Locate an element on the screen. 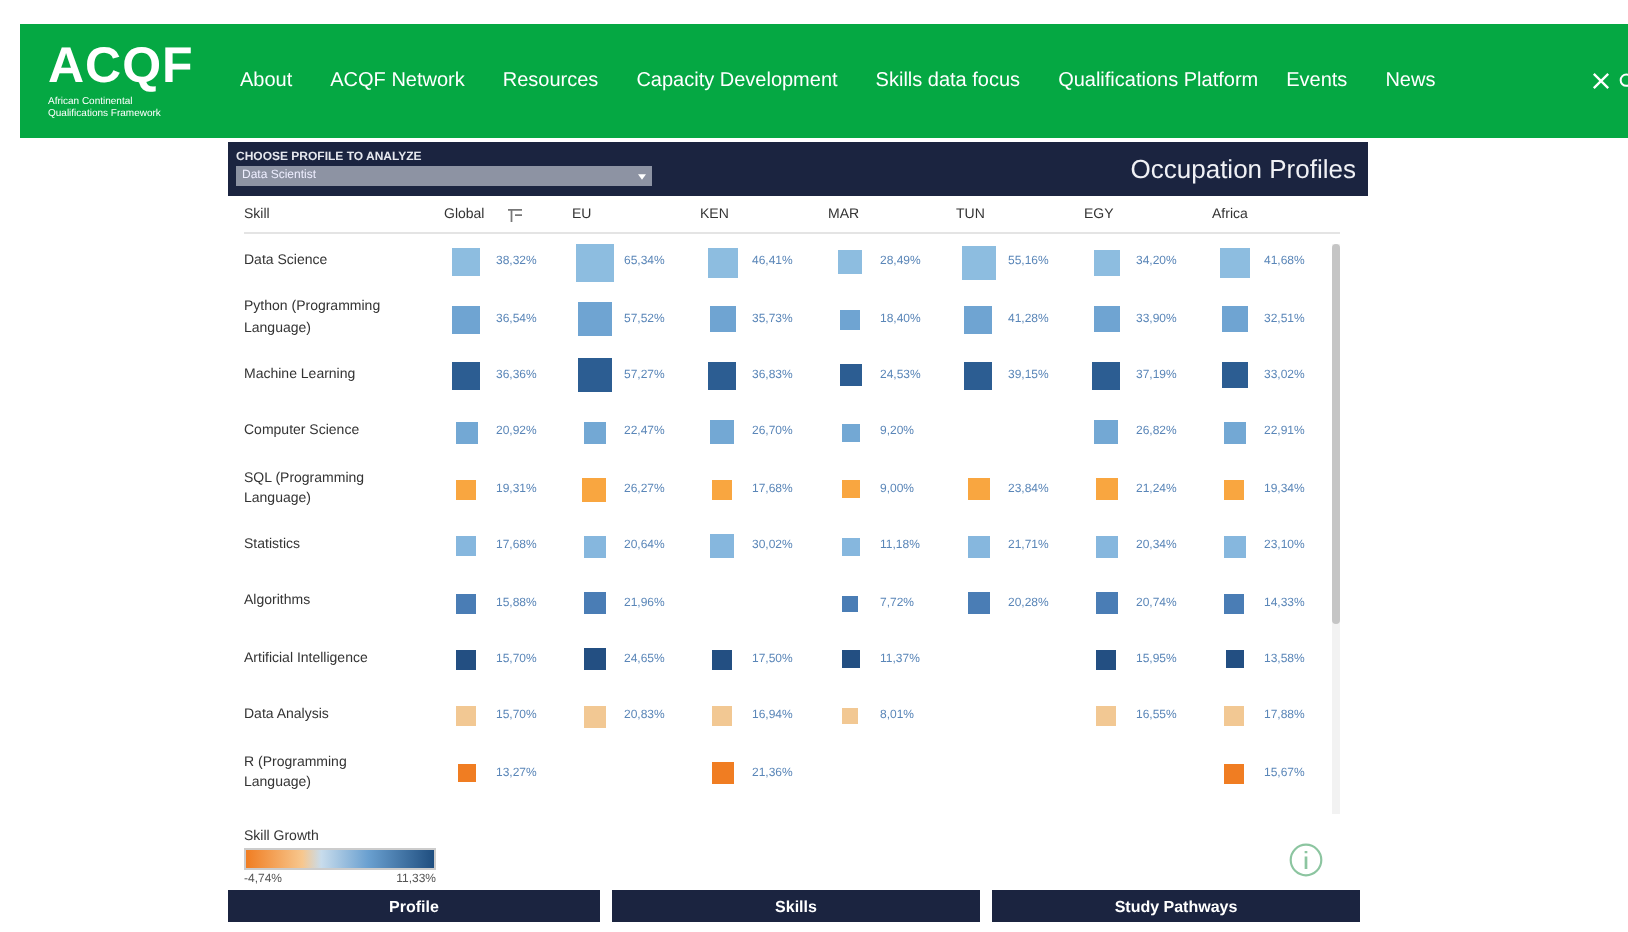  x-logo-icon is located at coordinates (1601, 81).